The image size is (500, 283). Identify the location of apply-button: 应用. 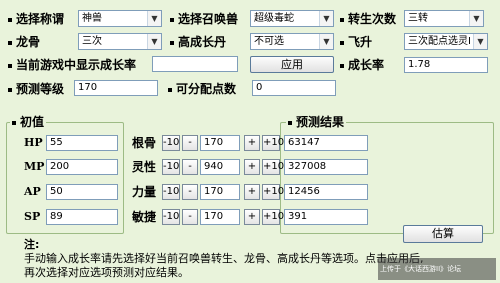
(292, 64).